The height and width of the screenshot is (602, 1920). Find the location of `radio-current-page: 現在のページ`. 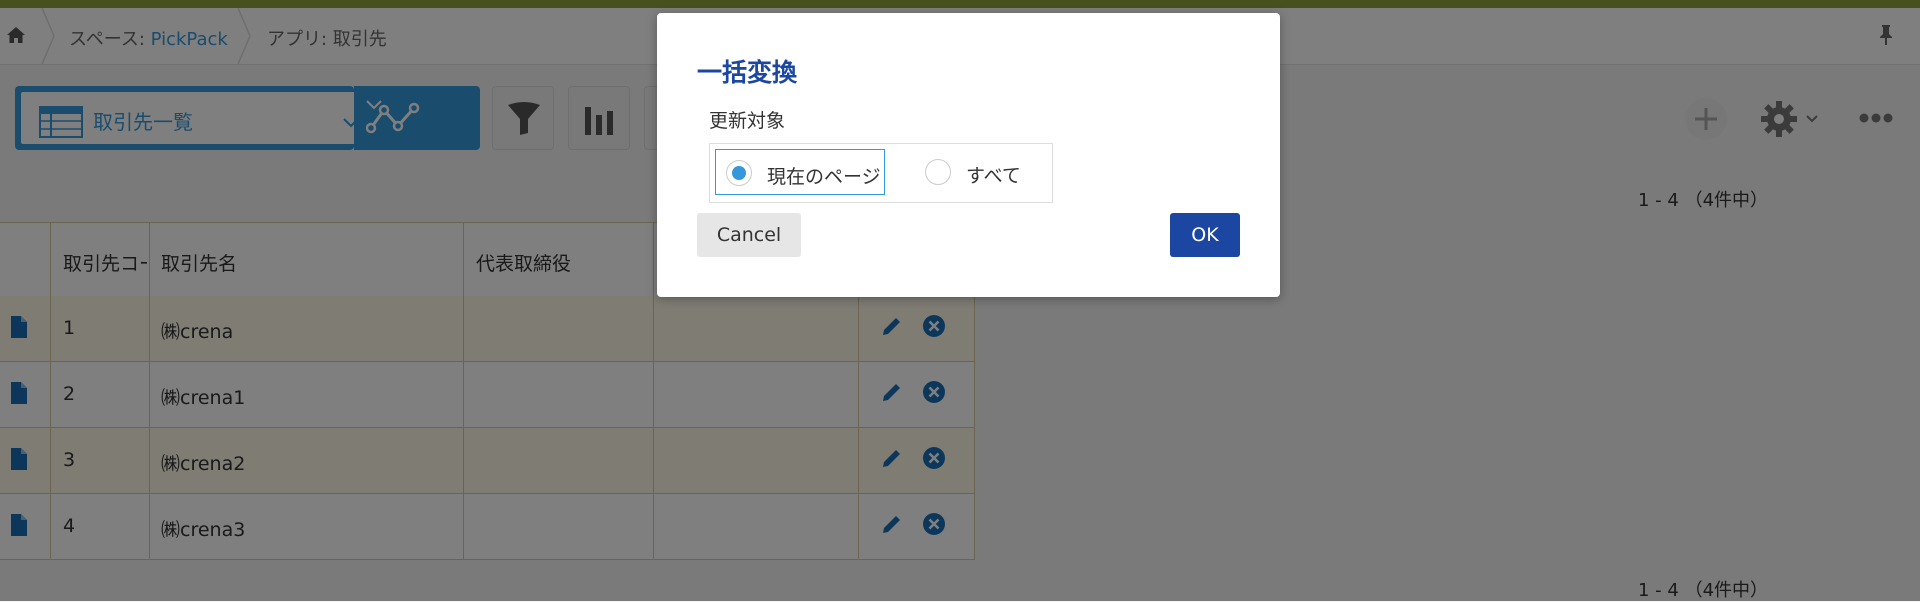

radio-current-page: 現在のページ is located at coordinates (800, 172).